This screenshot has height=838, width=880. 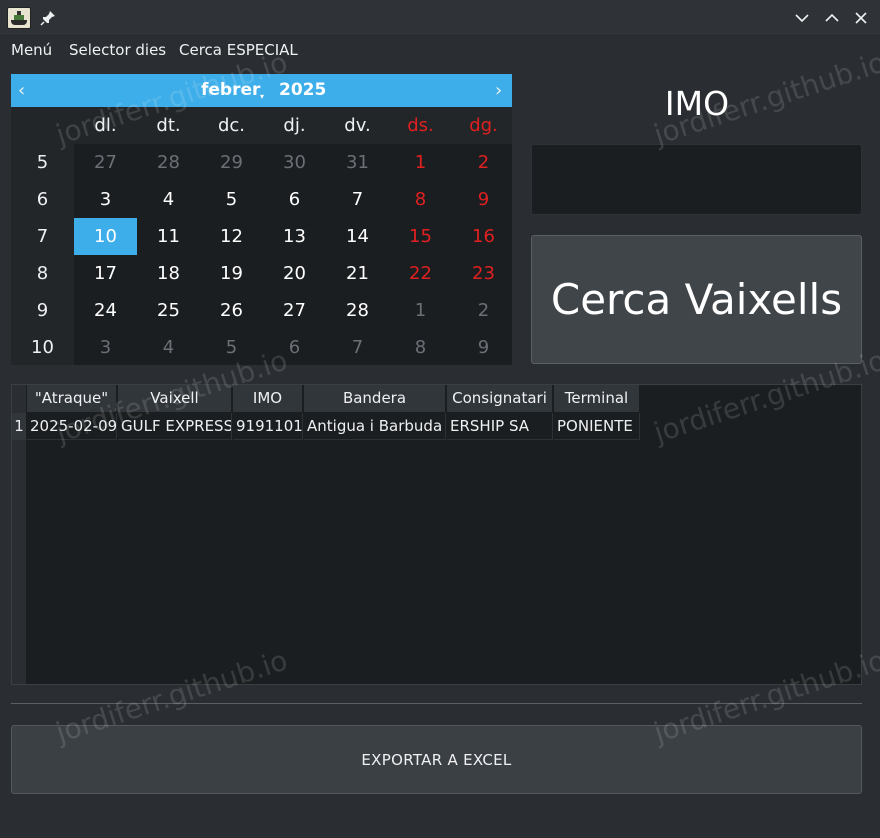 I want to click on calendar-weekday-label: dt., so click(x=168, y=125).